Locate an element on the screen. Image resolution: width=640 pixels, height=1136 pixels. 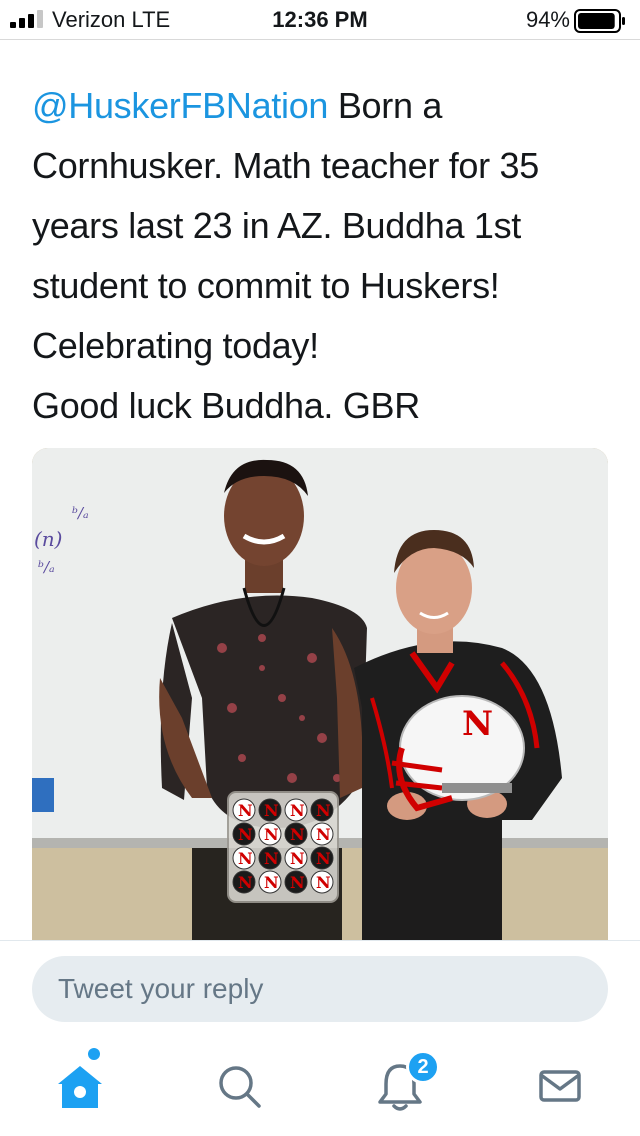
board-writing-3: ᵇ/ₐ is located at coordinates (46, 567).